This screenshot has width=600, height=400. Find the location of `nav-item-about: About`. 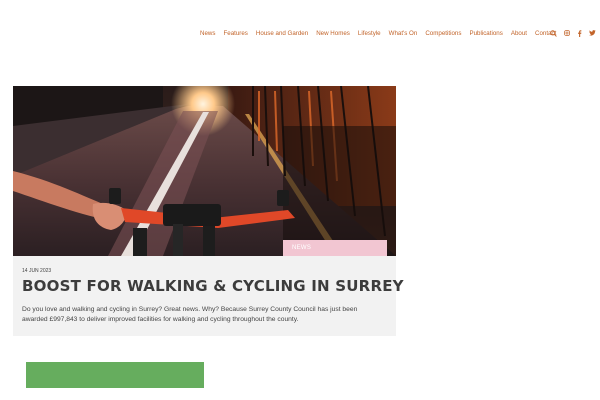

nav-item-about: About is located at coordinates (519, 33).